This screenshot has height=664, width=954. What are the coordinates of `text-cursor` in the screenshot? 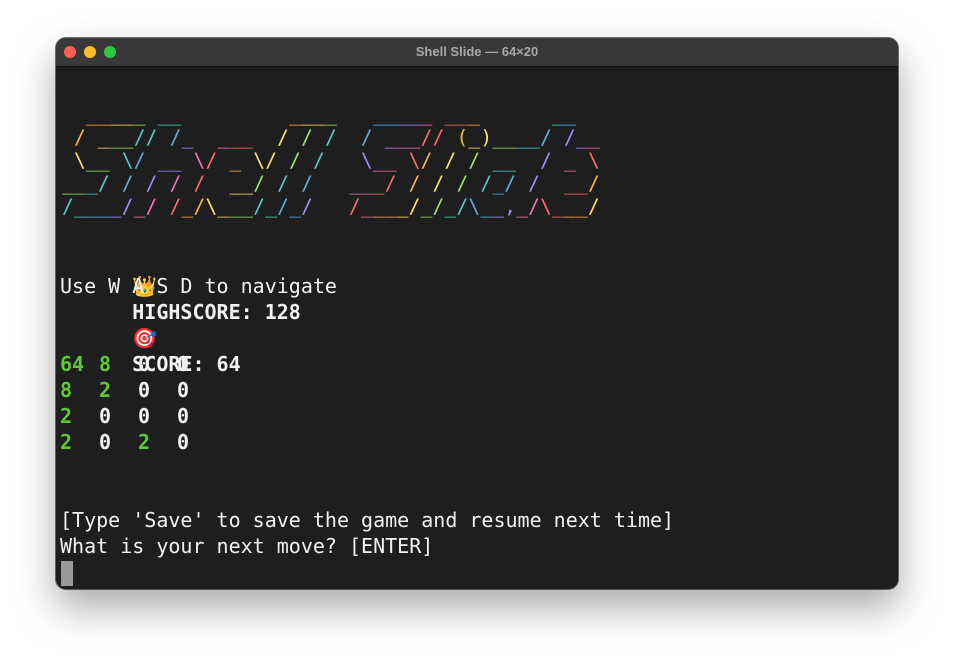 It's located at (67, 573).